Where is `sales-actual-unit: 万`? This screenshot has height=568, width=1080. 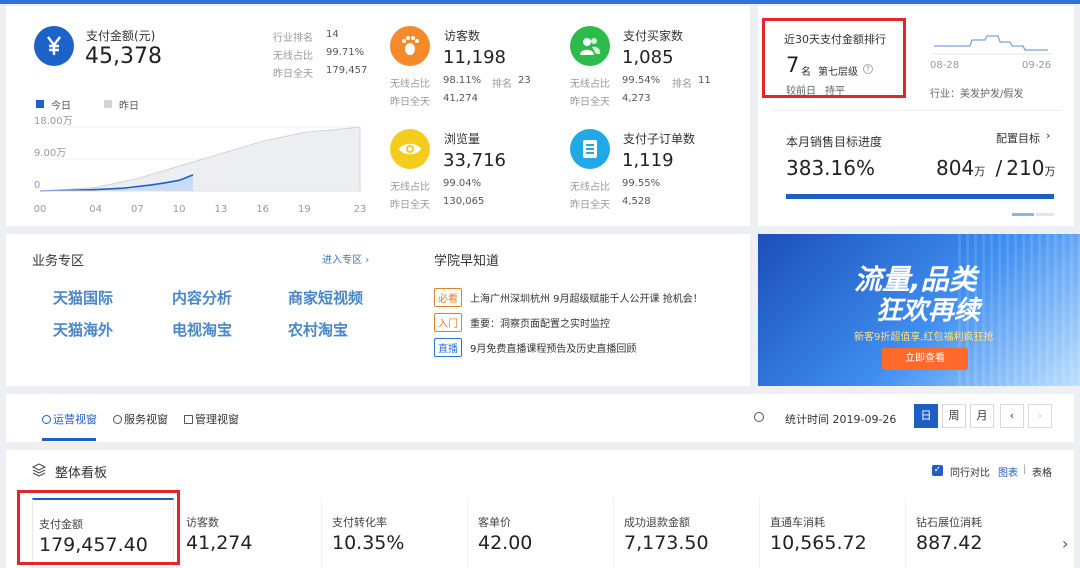
sales-actual-unit: 万 is located at coordinates (980, 171).